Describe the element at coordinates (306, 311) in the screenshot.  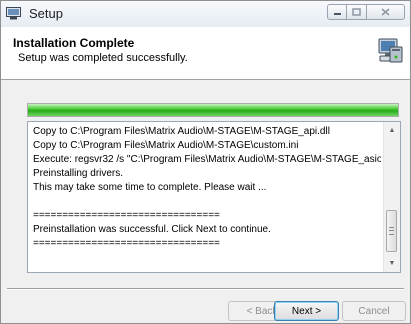
I see `next-button: Next >` at that location.